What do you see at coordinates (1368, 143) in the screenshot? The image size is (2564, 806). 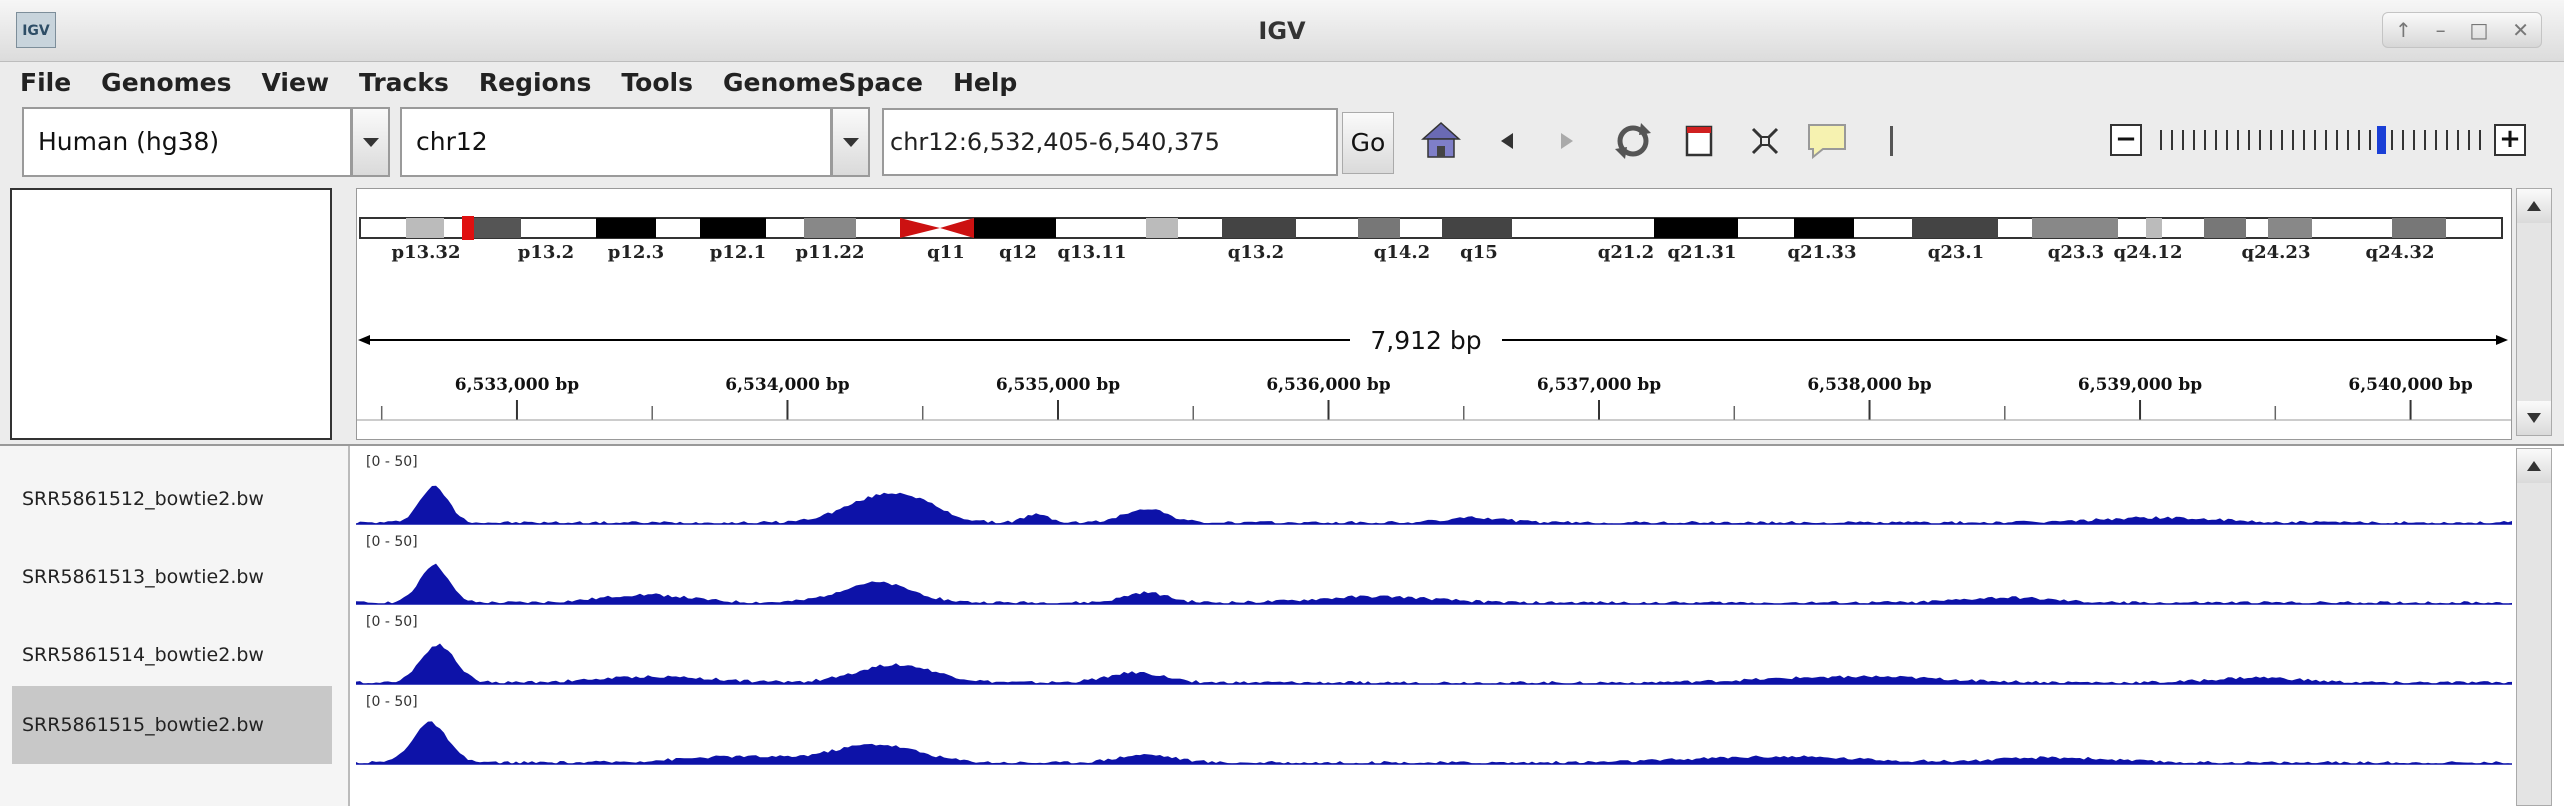 I see `go-button: Go` at bounding box center [1368, 143].